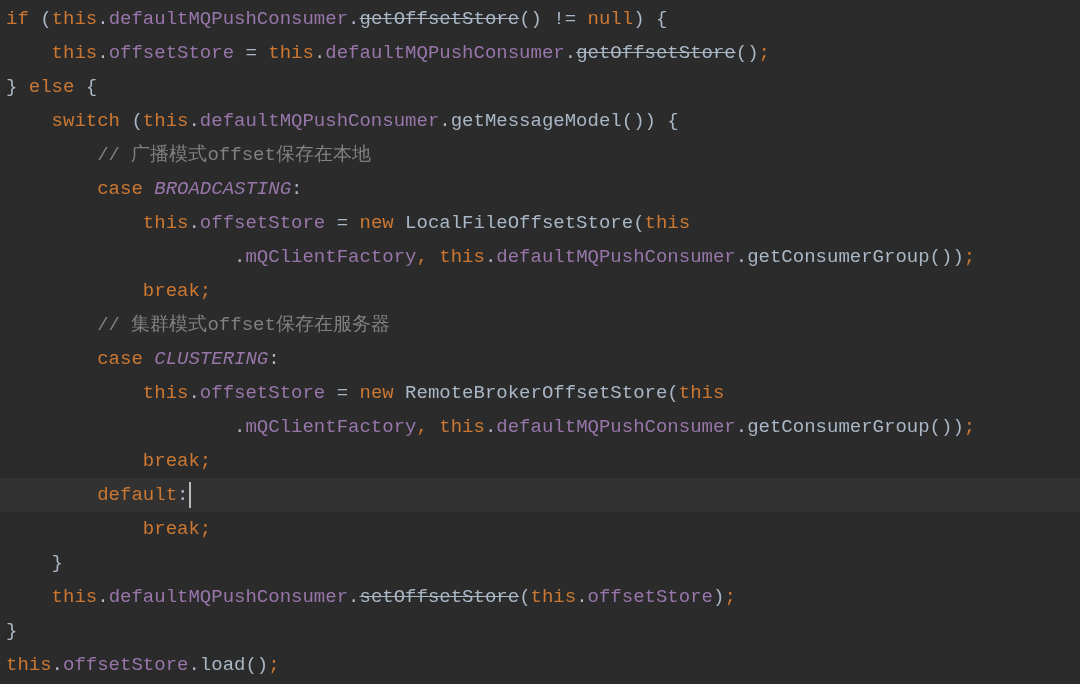 The image size is (1080, 684). Describe the element at coordinates (365, 121) in the screenshot. I see `code-line: switch (this.defaultMQPushConsumer.getMessageModel()) {` at that location.